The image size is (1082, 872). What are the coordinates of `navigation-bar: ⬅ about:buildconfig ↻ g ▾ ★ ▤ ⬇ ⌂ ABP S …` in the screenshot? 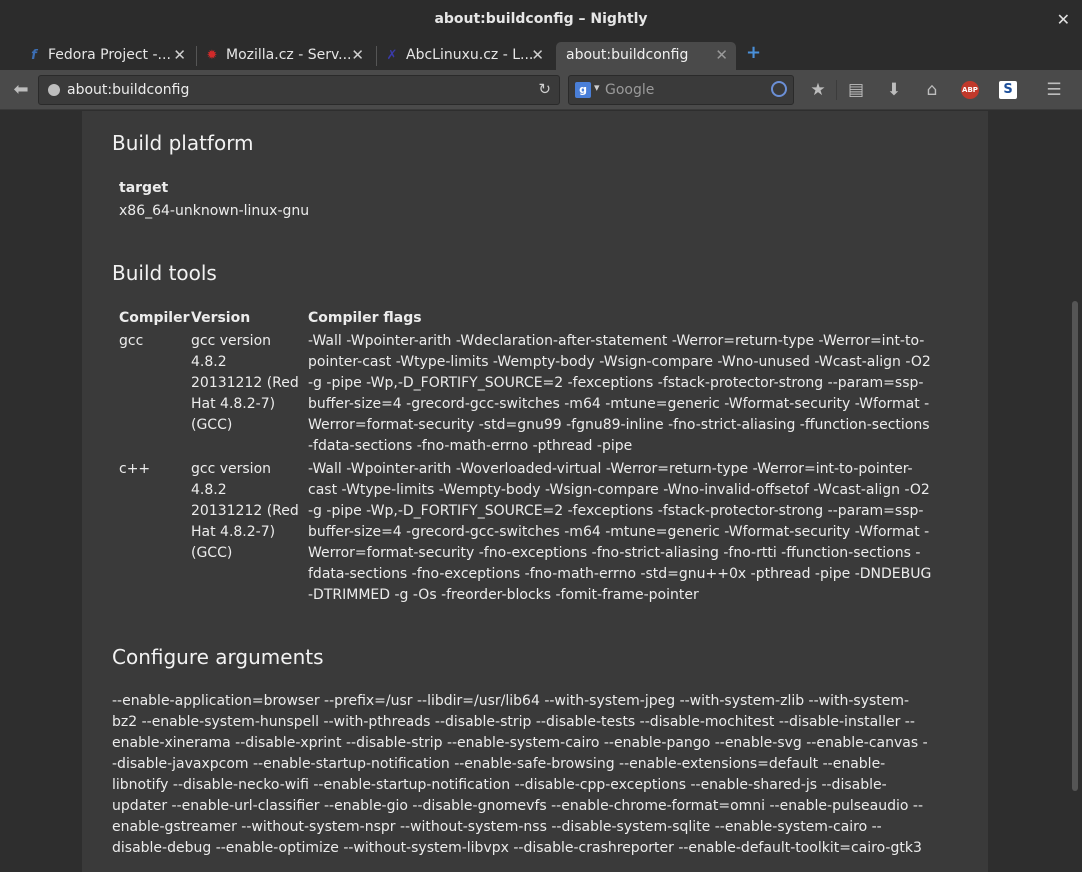 It's located at (541, 90).